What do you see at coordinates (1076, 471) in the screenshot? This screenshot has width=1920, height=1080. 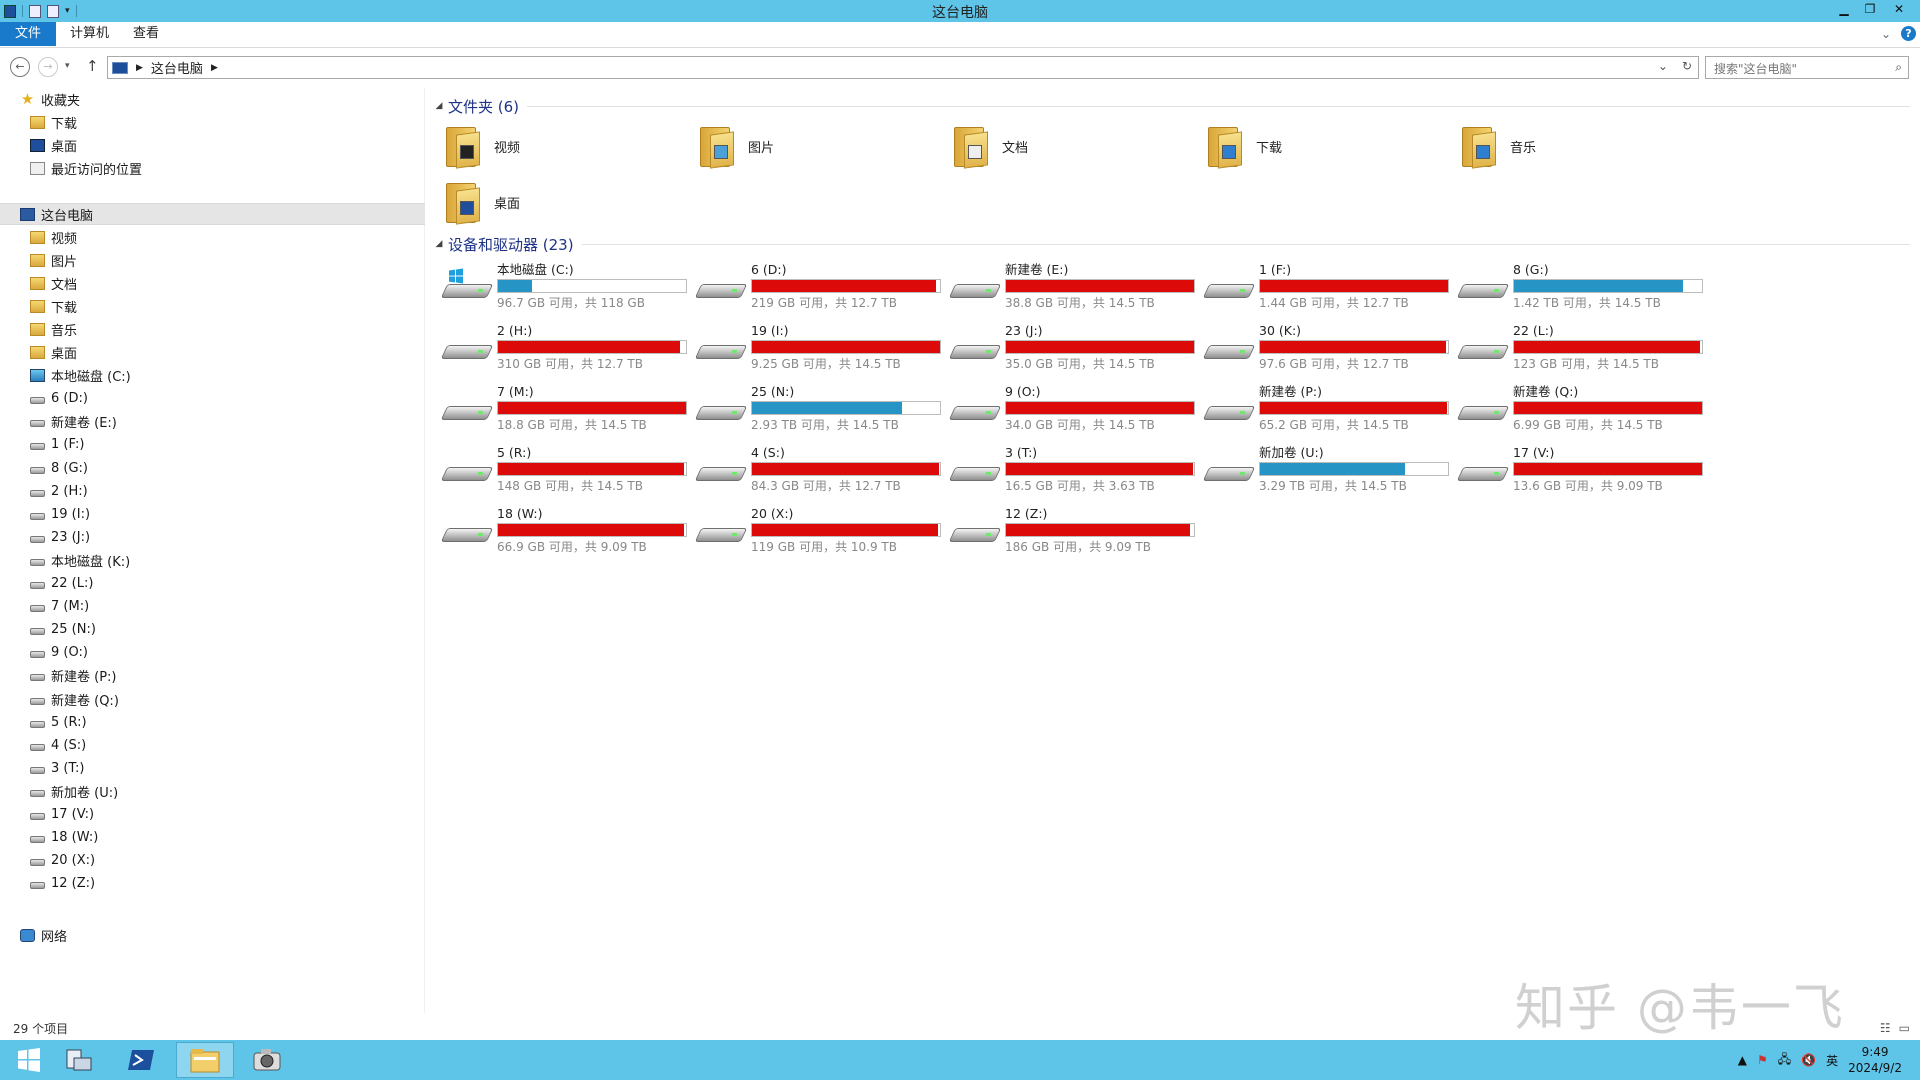 I see `drive-item: 3 (T:) 16.5 GB 可用，共 3.63 TB` at bounding box center [1076, 471].